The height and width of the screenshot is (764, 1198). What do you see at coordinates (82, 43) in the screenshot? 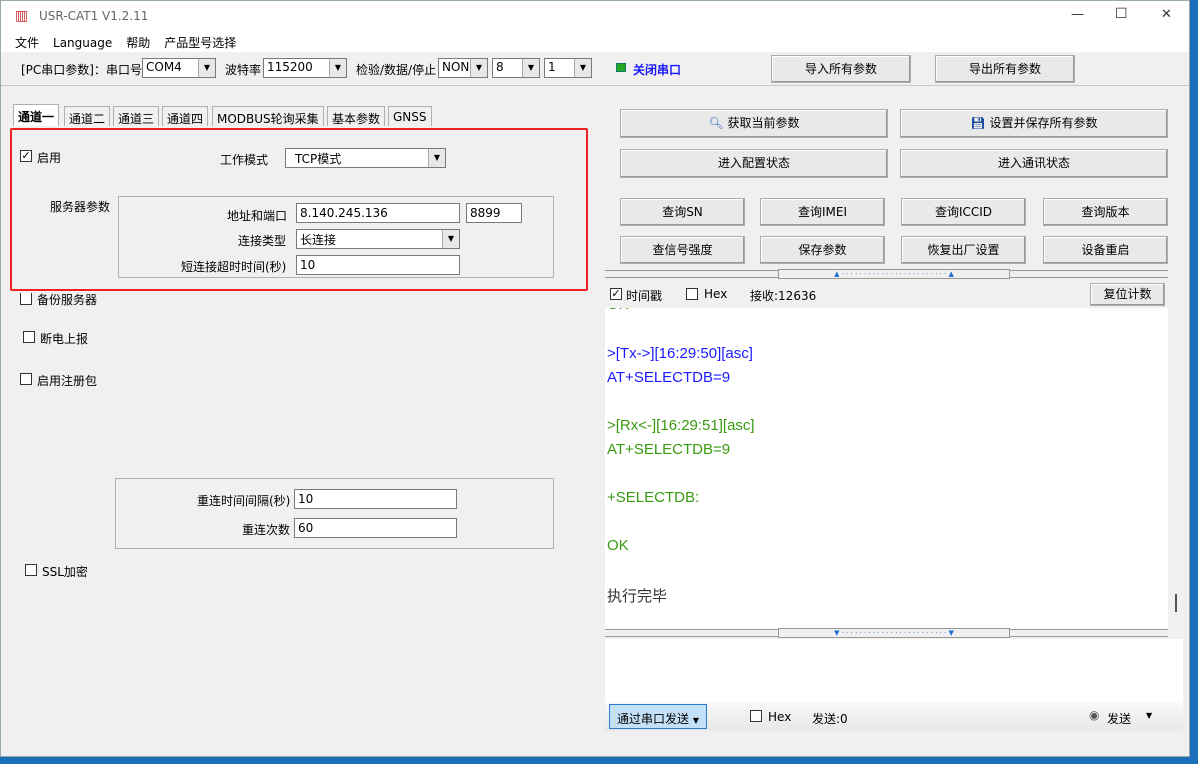
I see `menu-language: Language` at bounding box center [82, 43].